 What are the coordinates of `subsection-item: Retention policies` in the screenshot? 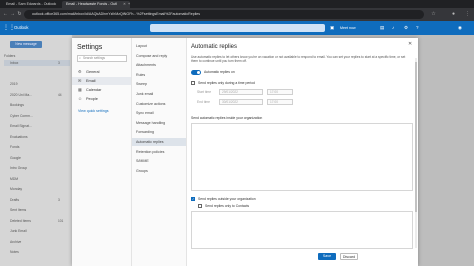 It's located at (159, 152).